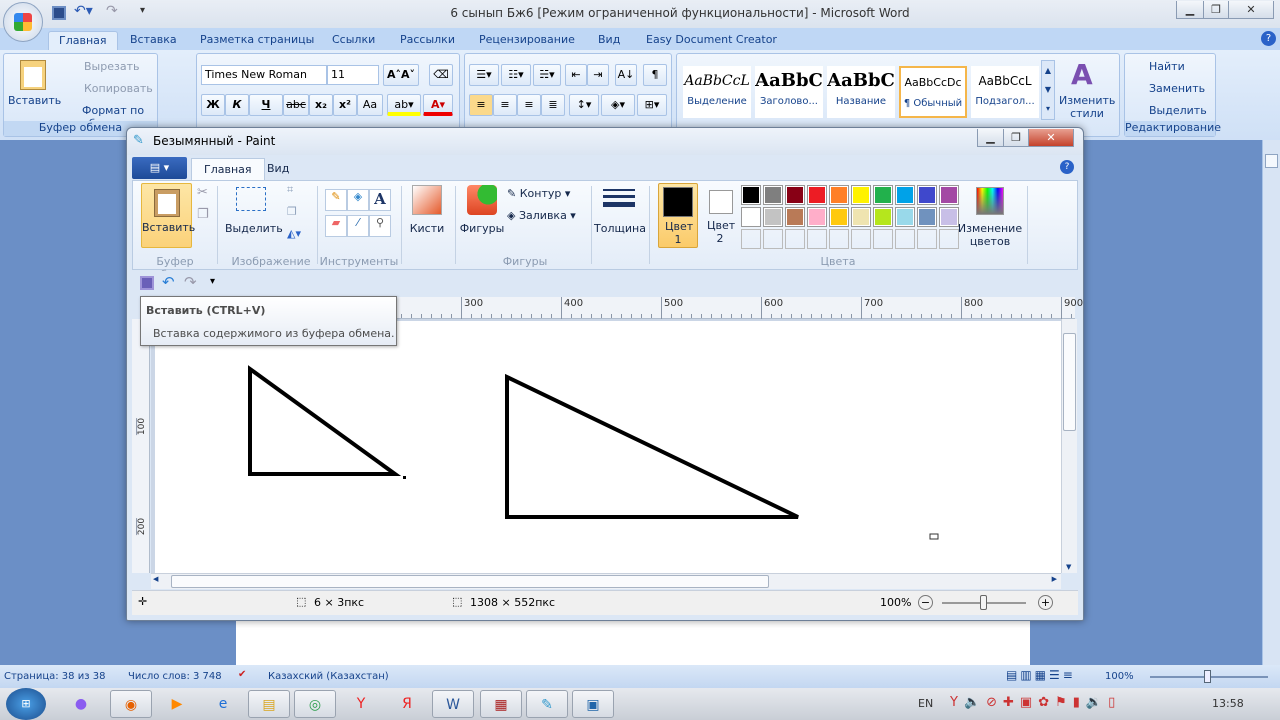 This screenshot has height=720, width=1280. Describe the element at coordinates (984, 602) in the screenshot. I see `paint-zoom-slider` at that location.